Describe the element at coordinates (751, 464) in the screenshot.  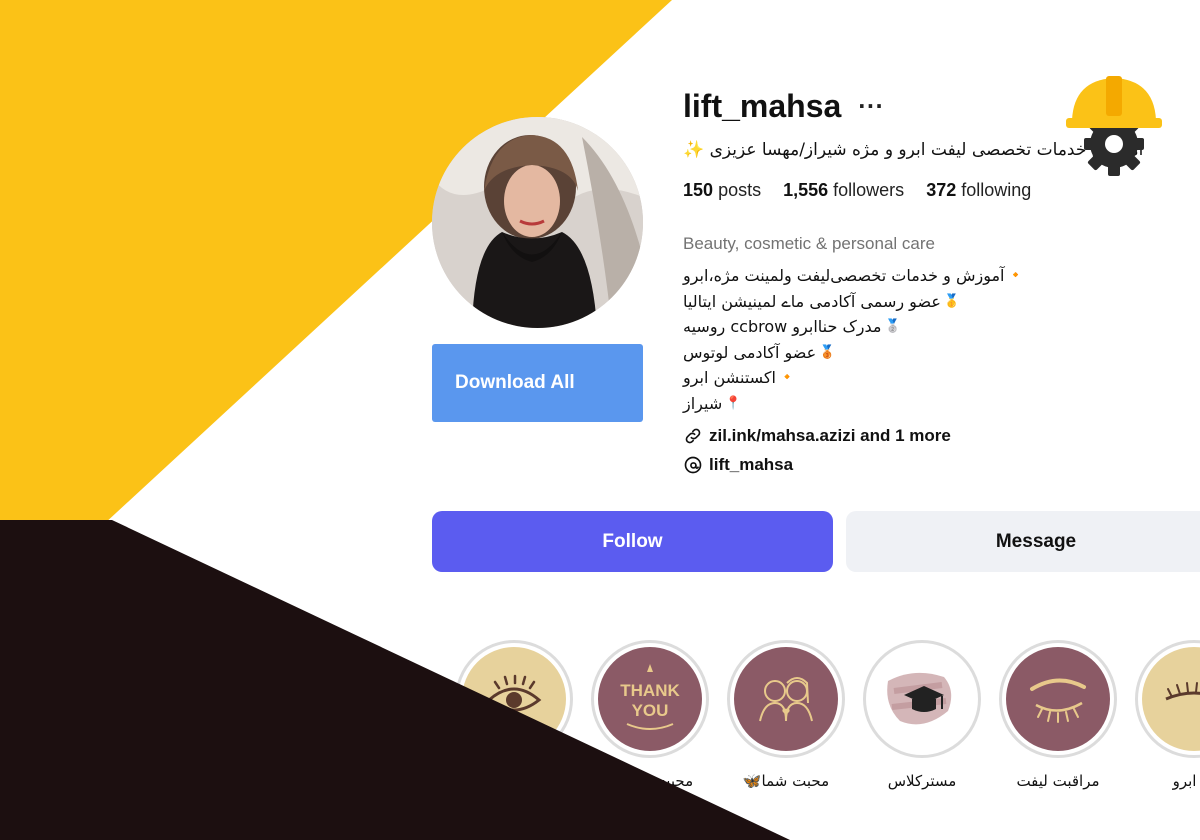
I see `threads-handle: lift_mahsa` at that location.